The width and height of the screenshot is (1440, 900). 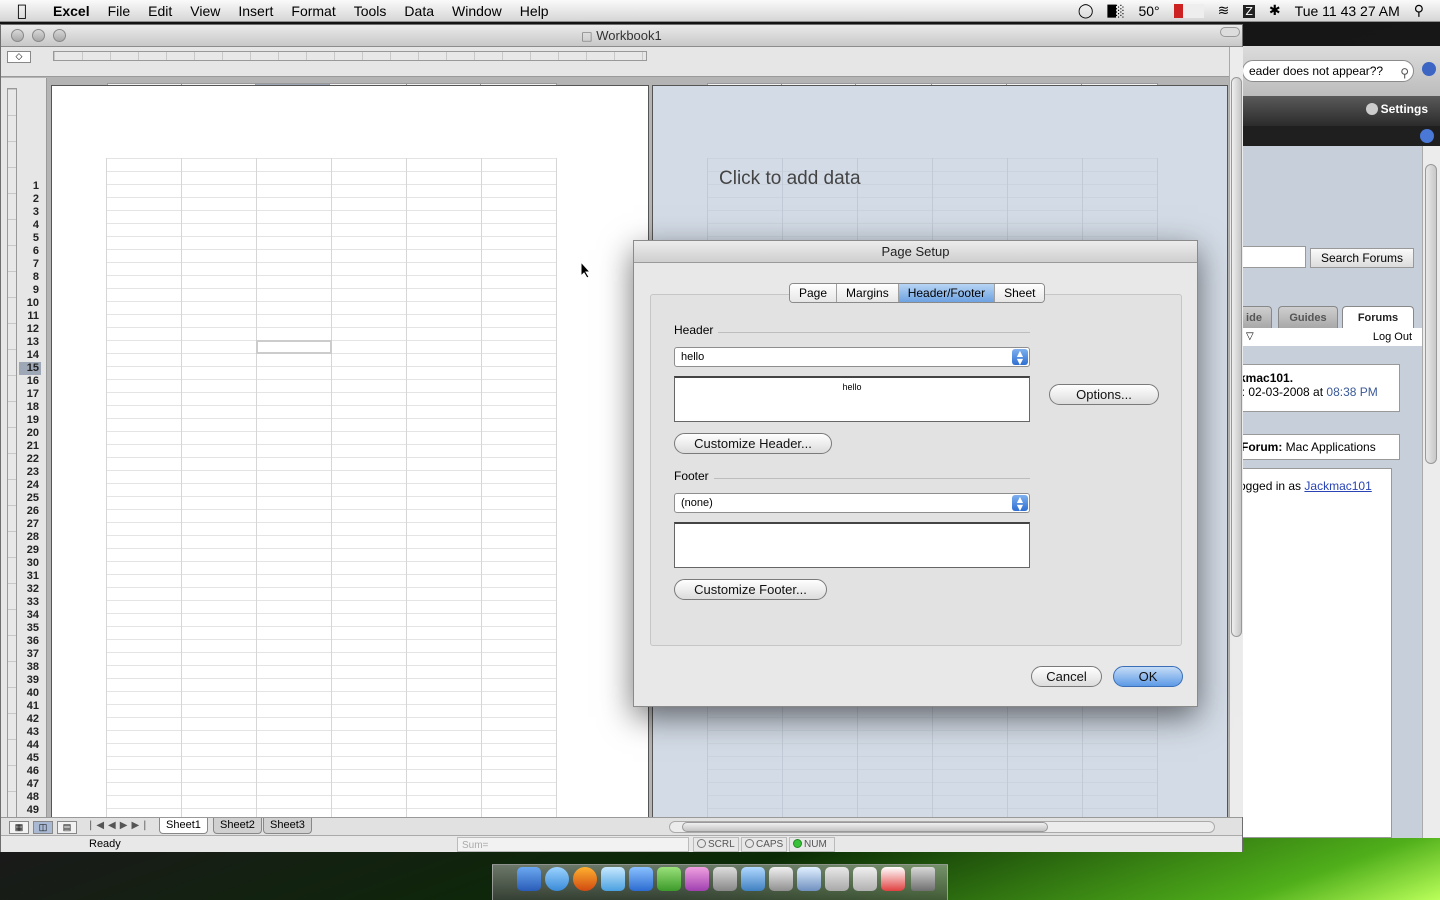 What do you see at coordinates (30, 459) in the screenshot?
I see `row-header: 22` at bounding box center [30, 459].